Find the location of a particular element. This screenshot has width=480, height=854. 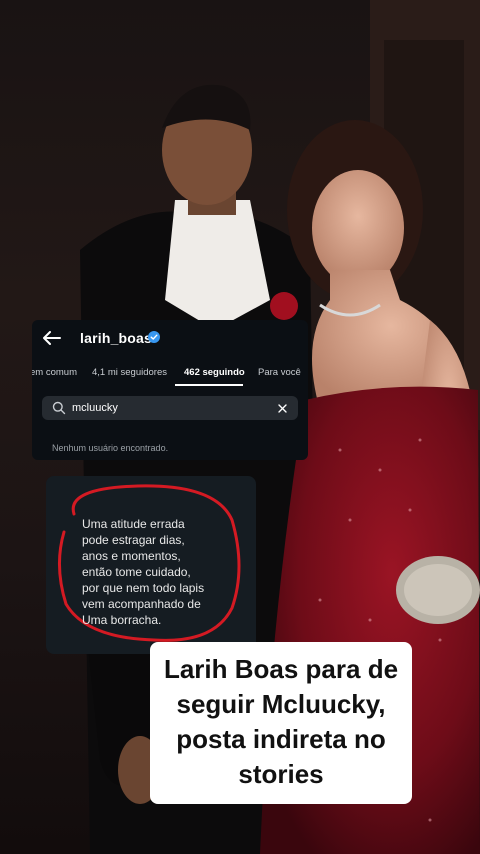

profile-username: larih_boas is located at coordinates (116, 338).